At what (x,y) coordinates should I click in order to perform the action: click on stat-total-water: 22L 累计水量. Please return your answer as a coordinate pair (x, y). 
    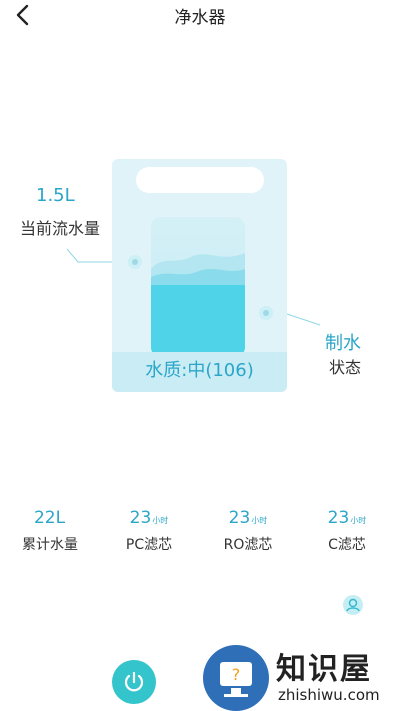
    Looking at the image, I should click on (50, 531).